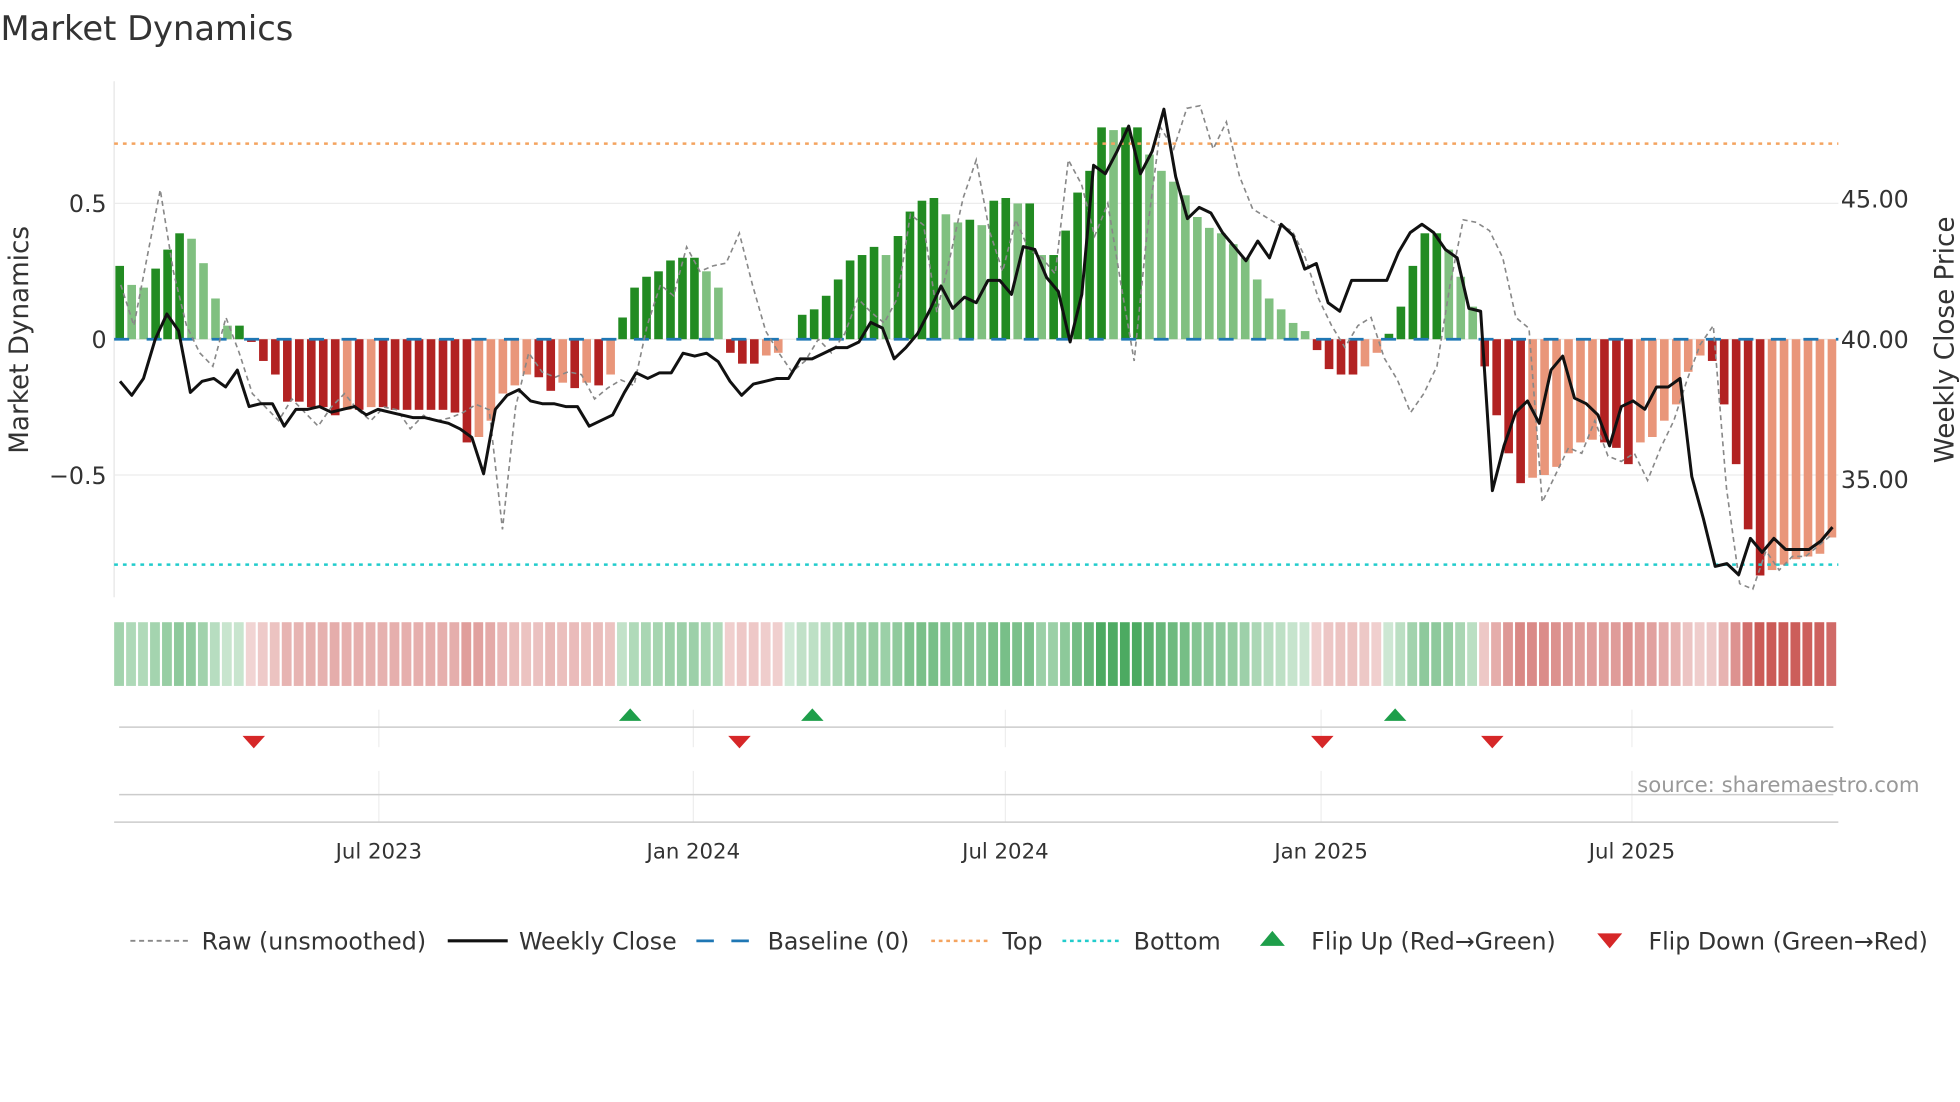 The height and width of the screenshot is (1102, 1960). What do you see at coordinates (839, 942) in the screenshot?
I see `legend-label: Baseline (0)` at bounding box center [839, 942].